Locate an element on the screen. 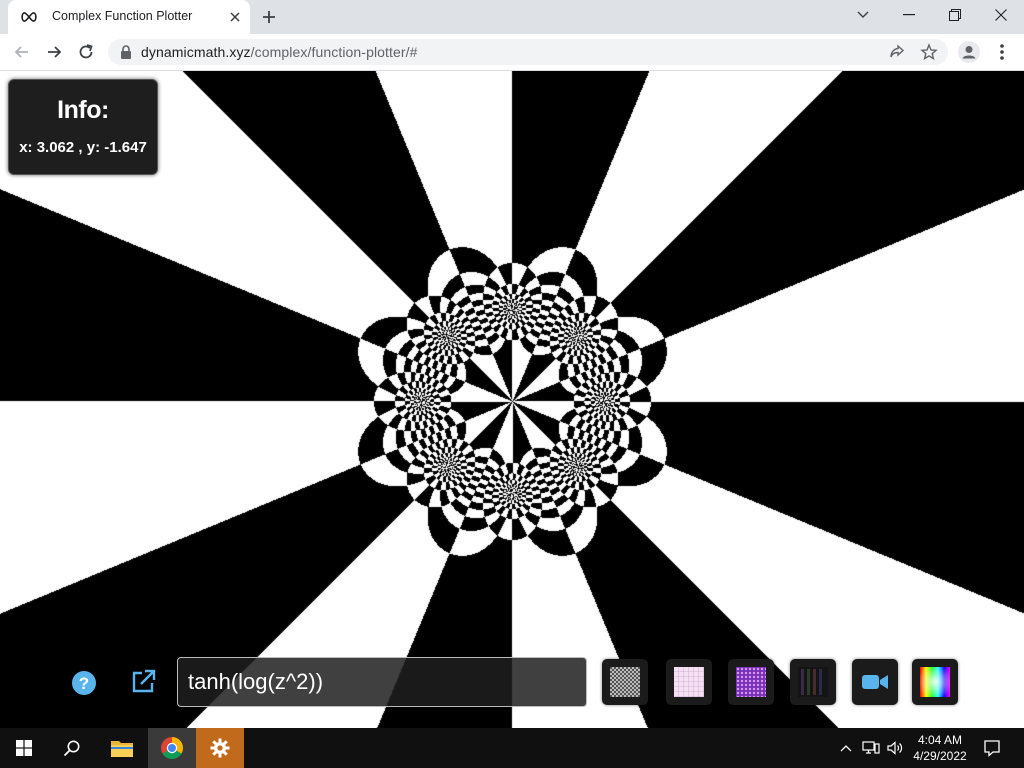  minimize-icon is located at coordinates (909, 15).